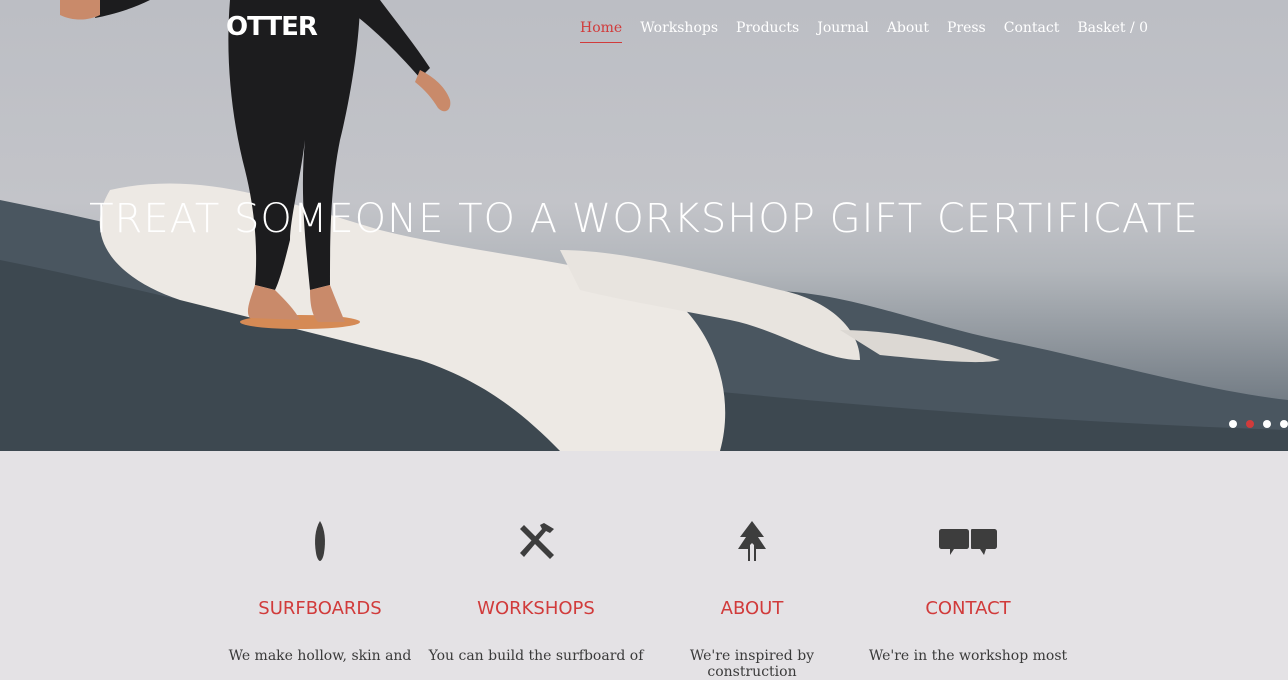  Describe the element at coordinates (320, 541) in the screenshot. I see `surfboard-icon` at that location.